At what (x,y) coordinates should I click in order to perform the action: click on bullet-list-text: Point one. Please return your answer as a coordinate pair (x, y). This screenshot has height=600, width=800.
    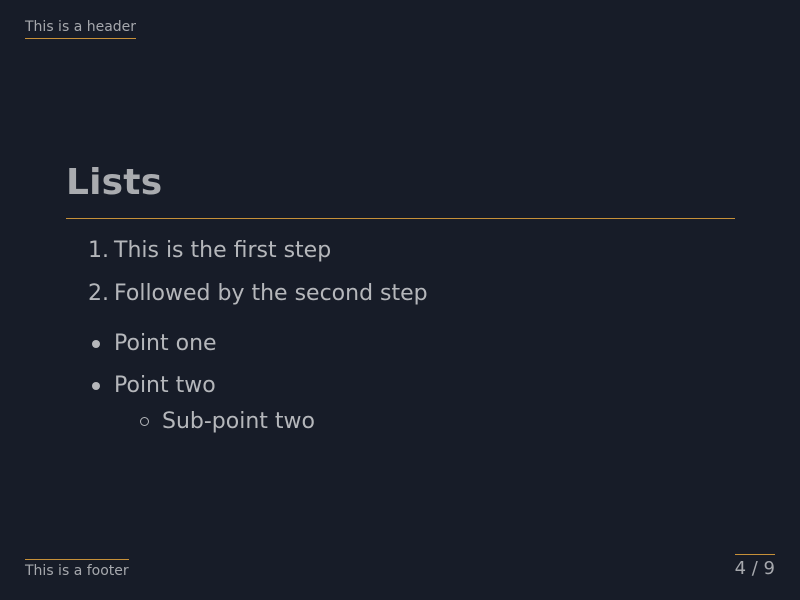
    Looking at the image, I should click on (165, 343).